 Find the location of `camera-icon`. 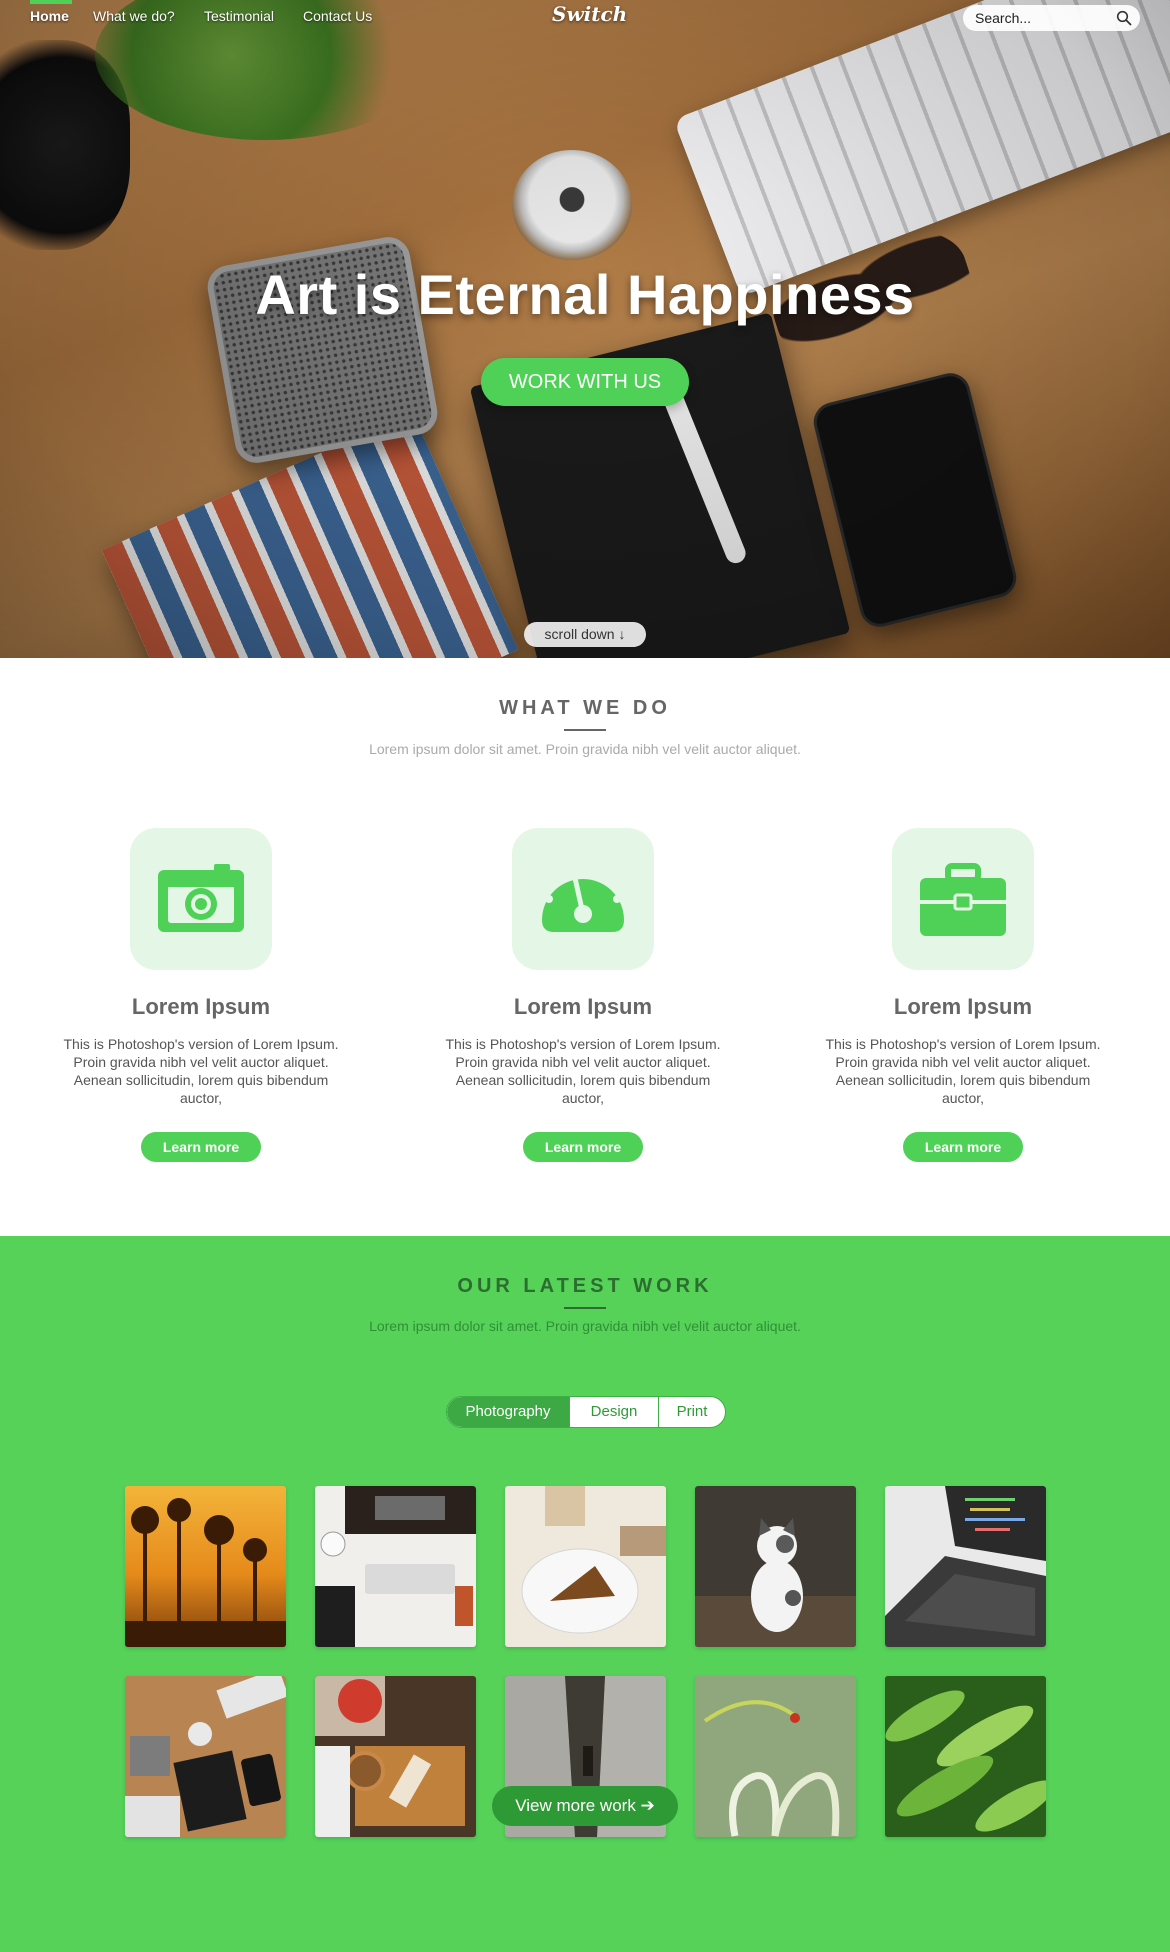

camera-icon is located at coordinates (201, 898).